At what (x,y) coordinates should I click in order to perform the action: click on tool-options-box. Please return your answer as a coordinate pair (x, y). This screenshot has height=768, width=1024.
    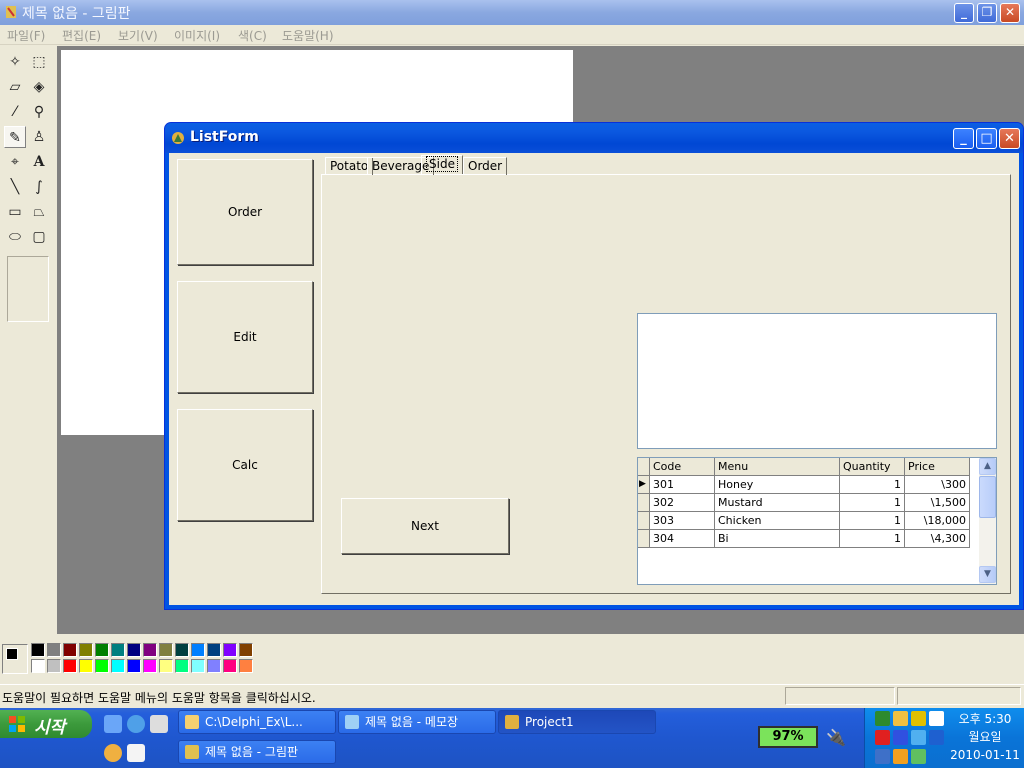
    Looking at the image, I should click on (28, 289).